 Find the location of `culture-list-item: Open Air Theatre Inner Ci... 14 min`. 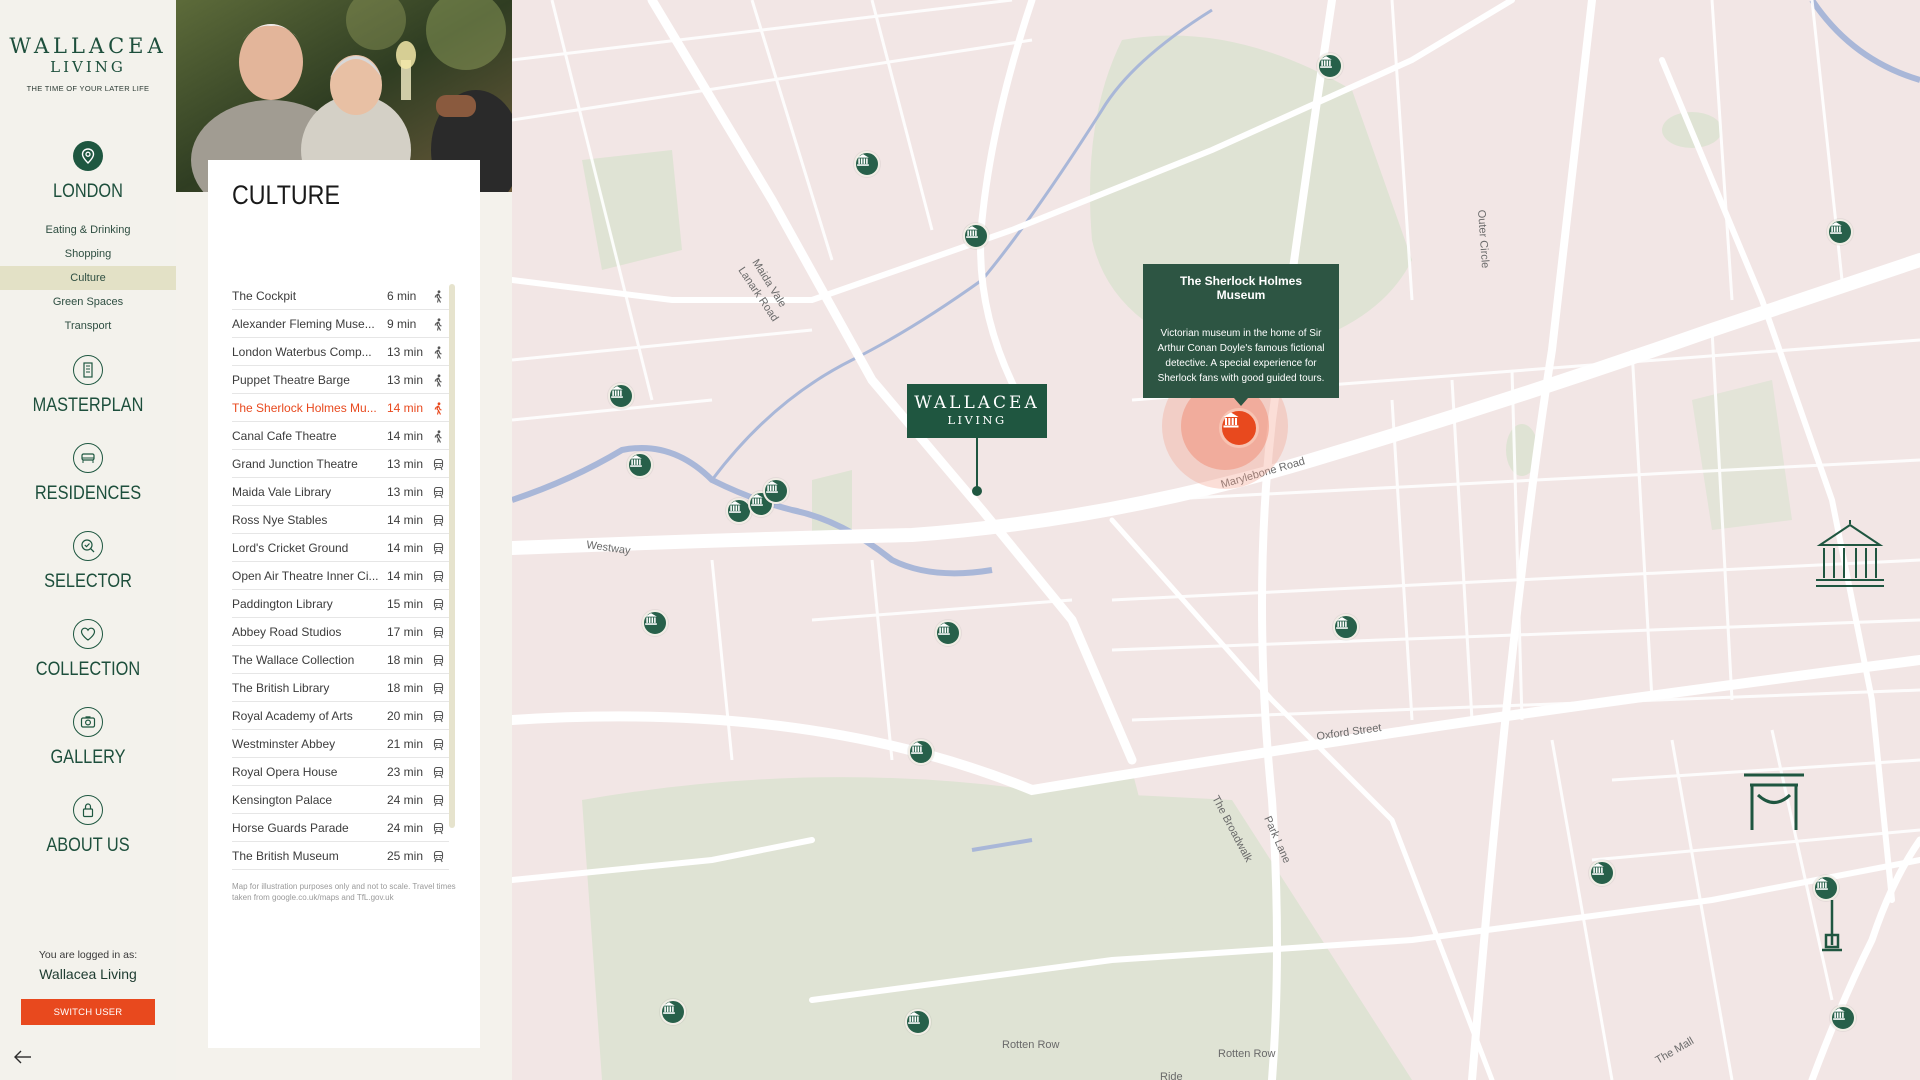

culture-list-item: Open Air Theatre Inner Ci... 14 min is located at coordinates (340, 576).